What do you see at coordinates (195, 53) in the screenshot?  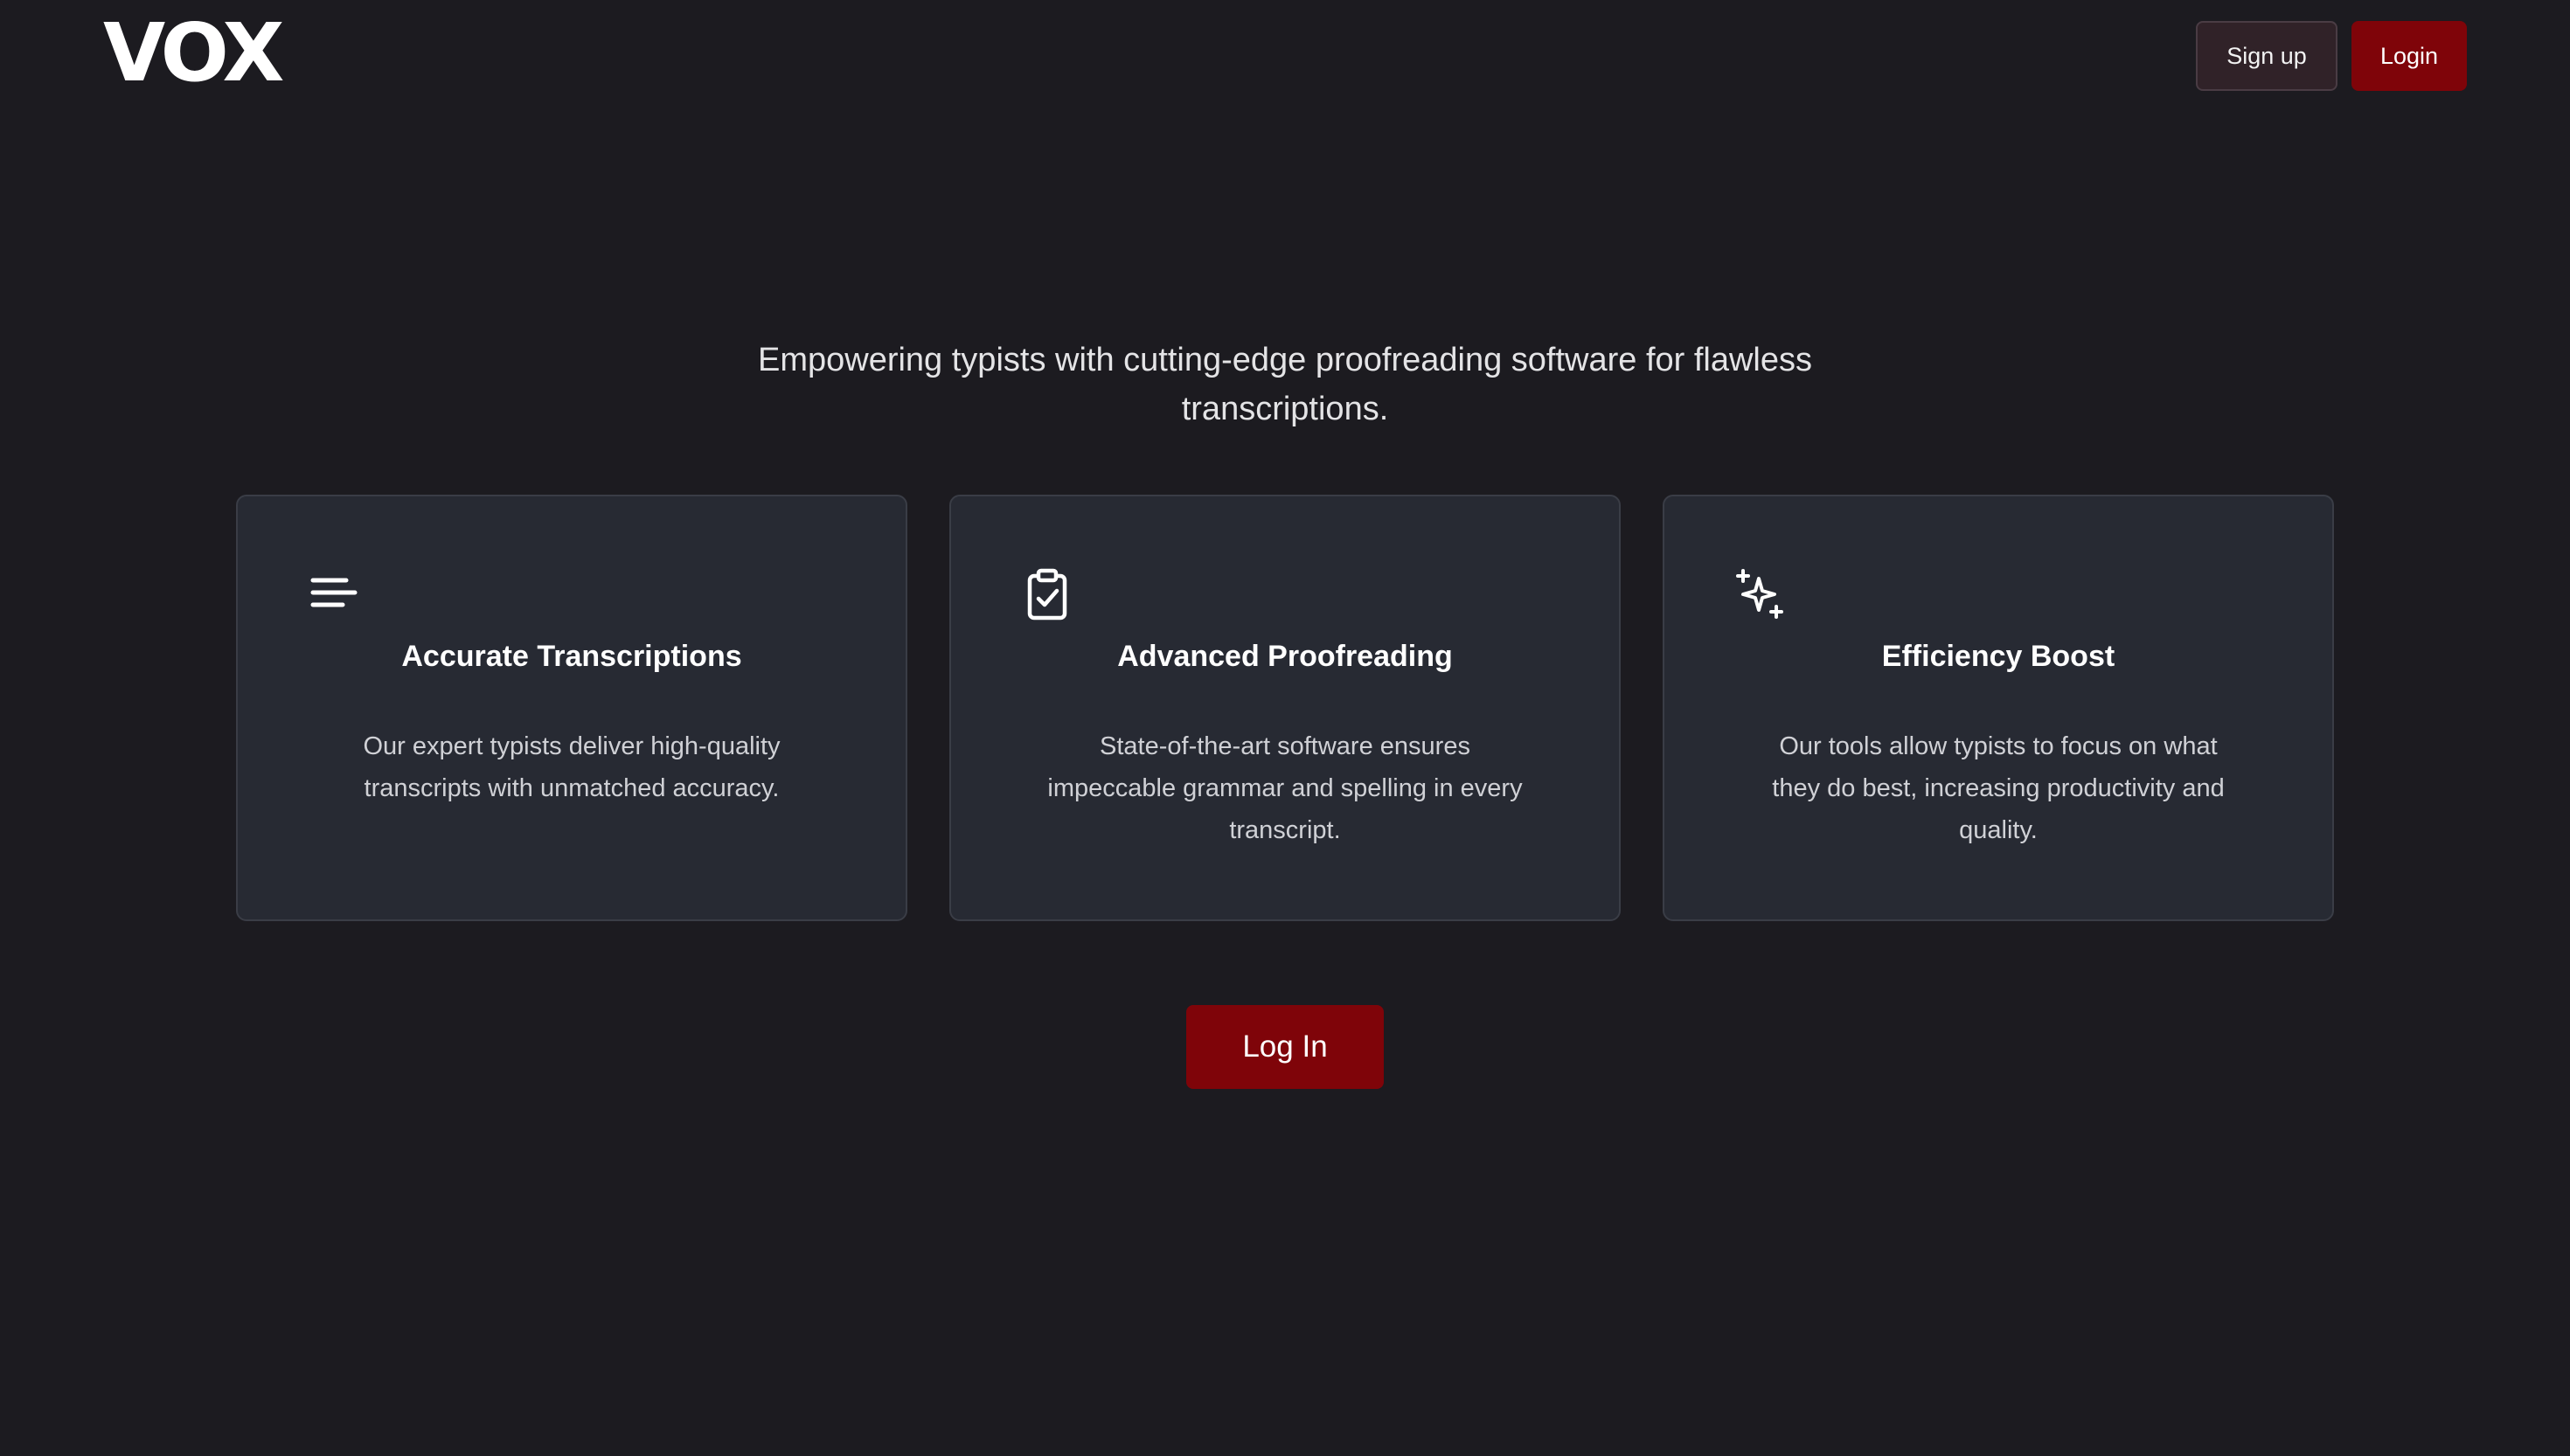 I see `vox-logo: VOX` at bounding box center [195, 53].